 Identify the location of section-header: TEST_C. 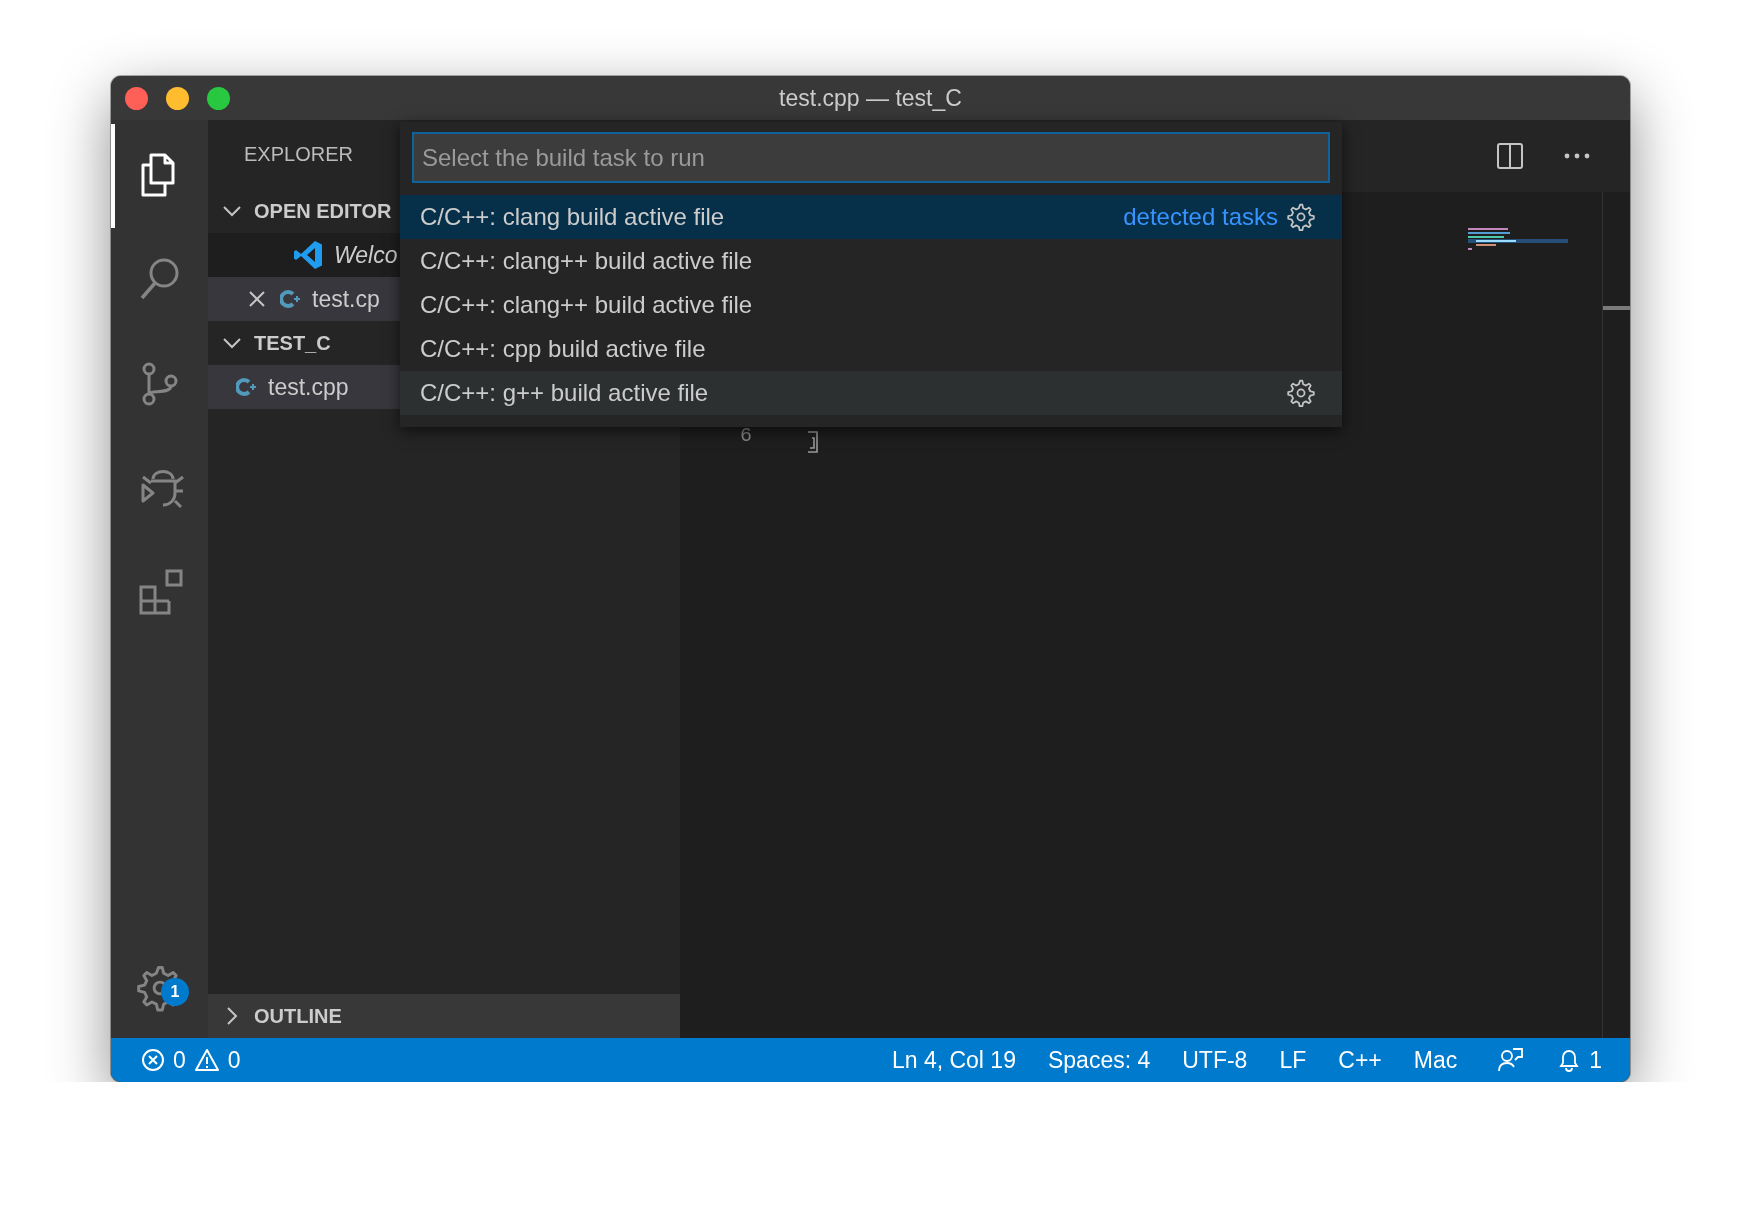
(304, 343).